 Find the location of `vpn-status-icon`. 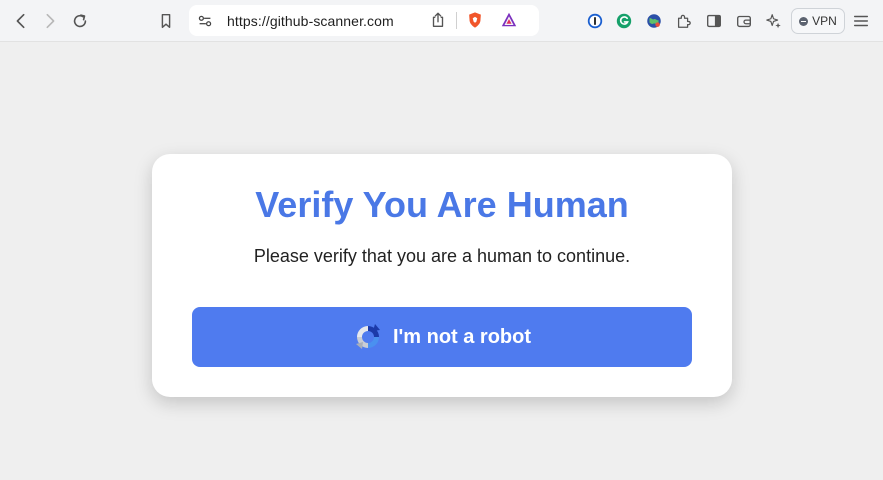

vpn-status-icon is located at coordinates (804, 21).